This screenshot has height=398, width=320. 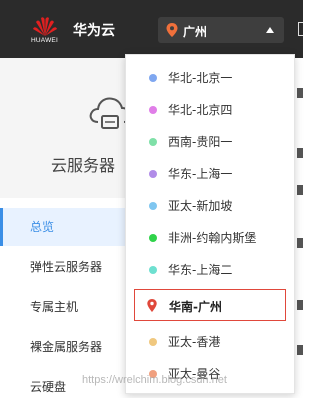 What do you see at coordinates (194, 342) in the screenshot?
I see `region-option-label: 亚太-香港` at bounding box center [194, 342].